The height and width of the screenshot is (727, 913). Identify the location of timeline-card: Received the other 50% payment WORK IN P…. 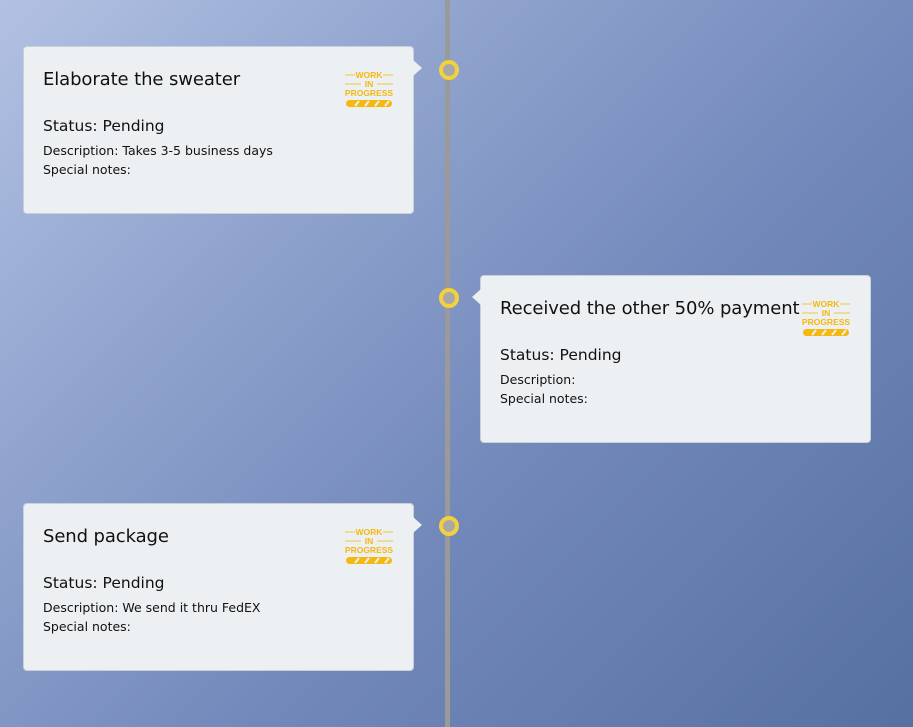
(671, 359).